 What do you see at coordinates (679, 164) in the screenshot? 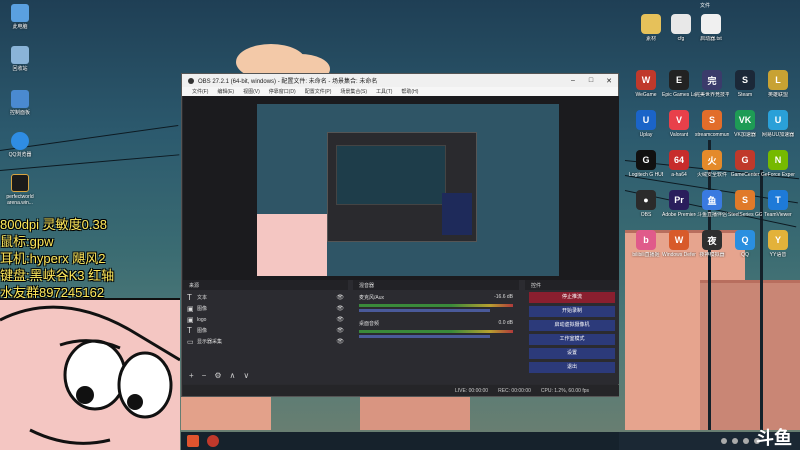
I see `desktop-app-icon: 64 a-ha64` at bounding box center [679, 164].